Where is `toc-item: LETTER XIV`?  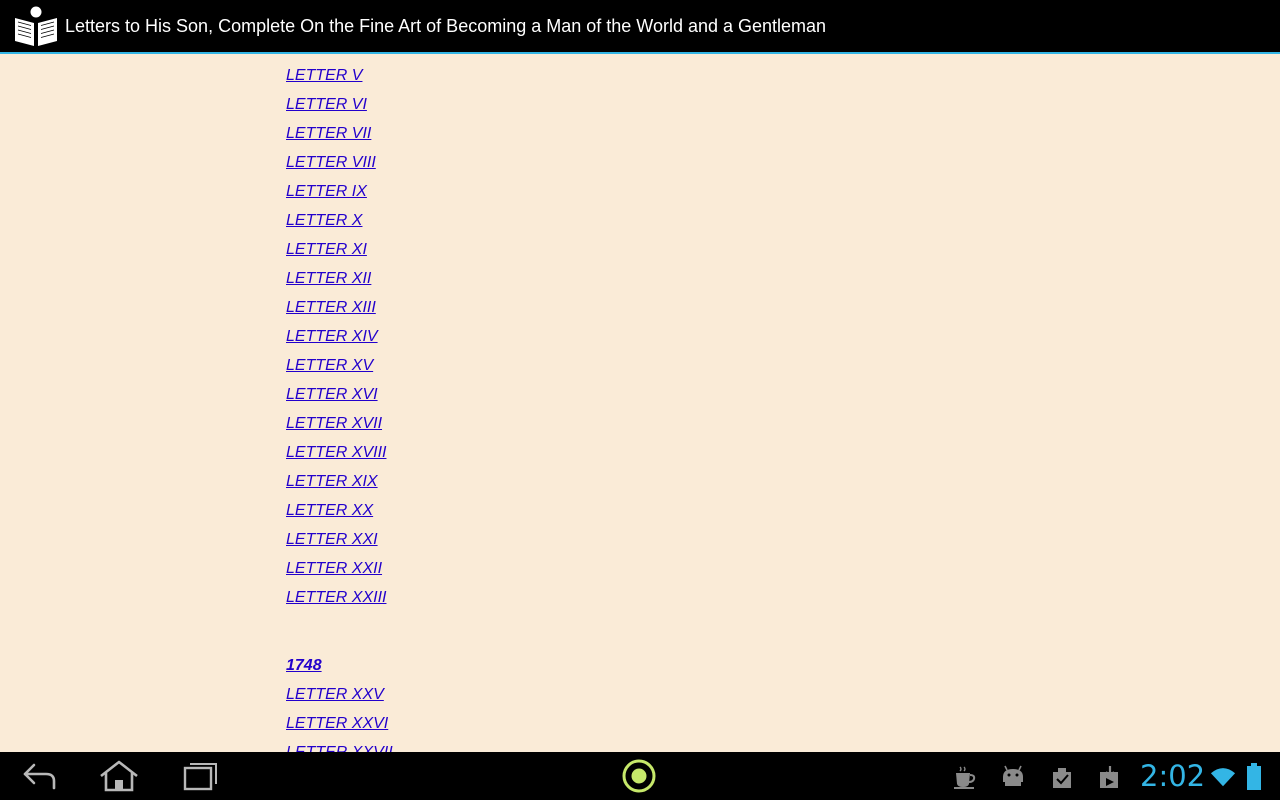
toc-item: LETTER XIV is located at coordinates (339, 340).